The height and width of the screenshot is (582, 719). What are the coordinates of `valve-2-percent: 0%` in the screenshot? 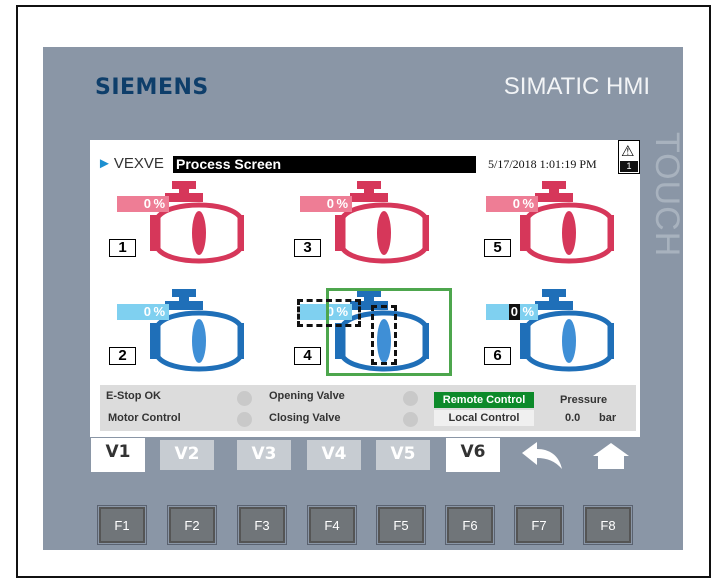 It's located at (143, 312).